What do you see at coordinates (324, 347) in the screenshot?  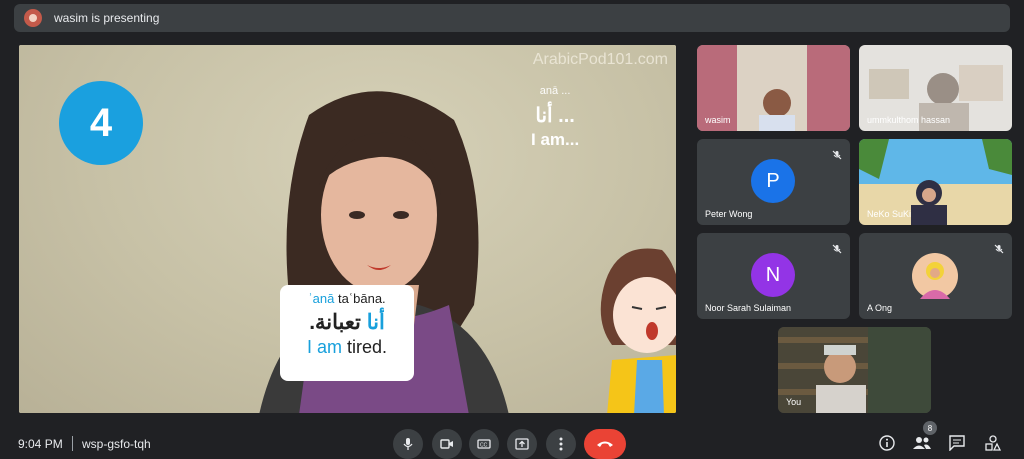 I see `subtitle-english-highlight: I am` at bounding box center [324, 347].